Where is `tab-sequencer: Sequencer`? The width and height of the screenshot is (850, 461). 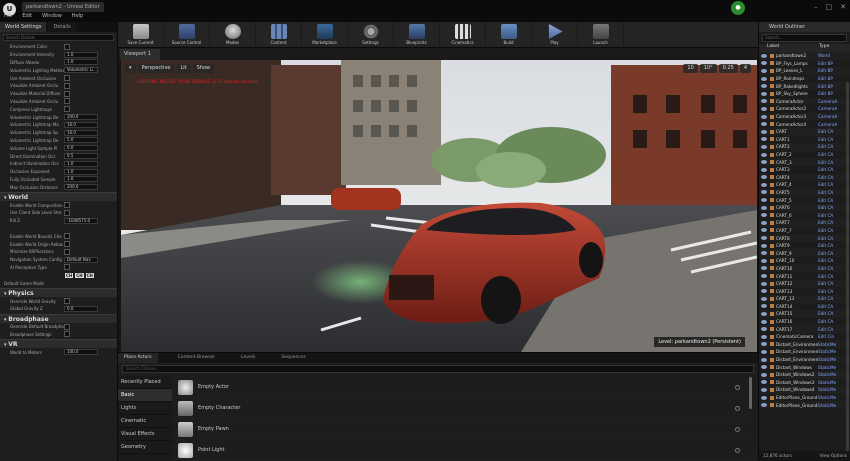
tab-sequencer: Sequencer is located at coordinates (293, 358).